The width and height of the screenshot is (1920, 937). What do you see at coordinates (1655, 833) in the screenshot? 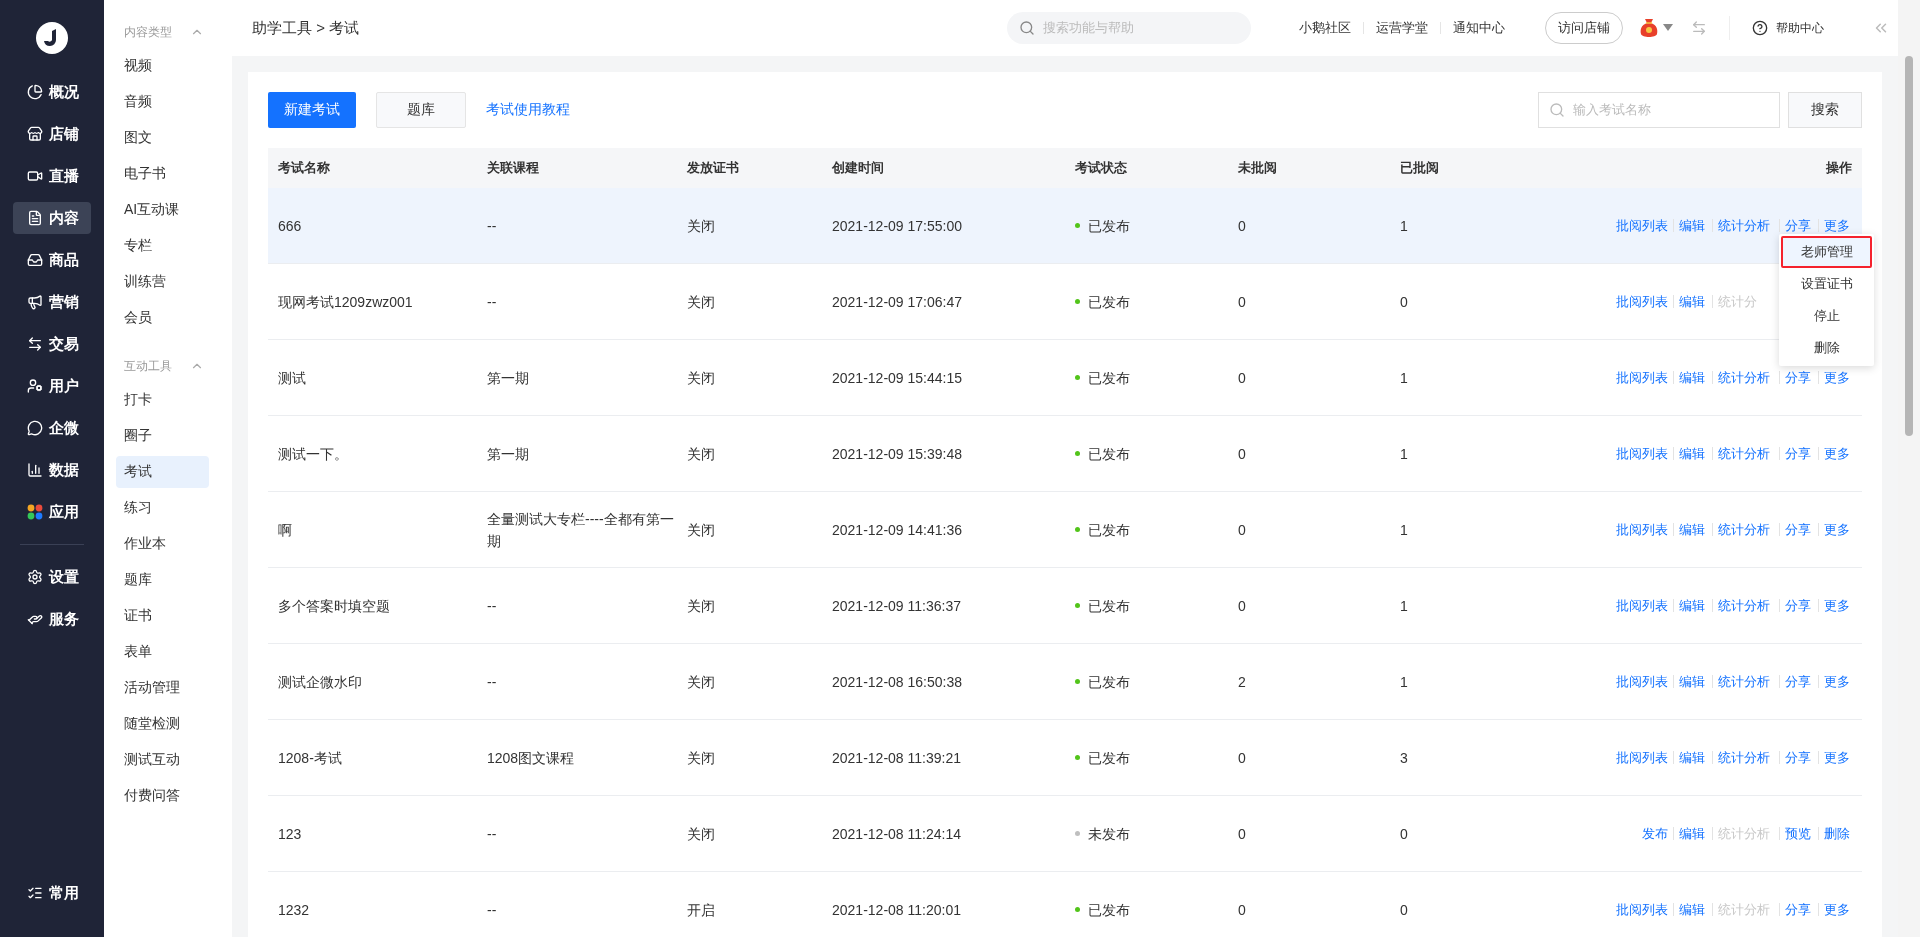
I see `action-link: 发布` at bounding box center [1655, 833].